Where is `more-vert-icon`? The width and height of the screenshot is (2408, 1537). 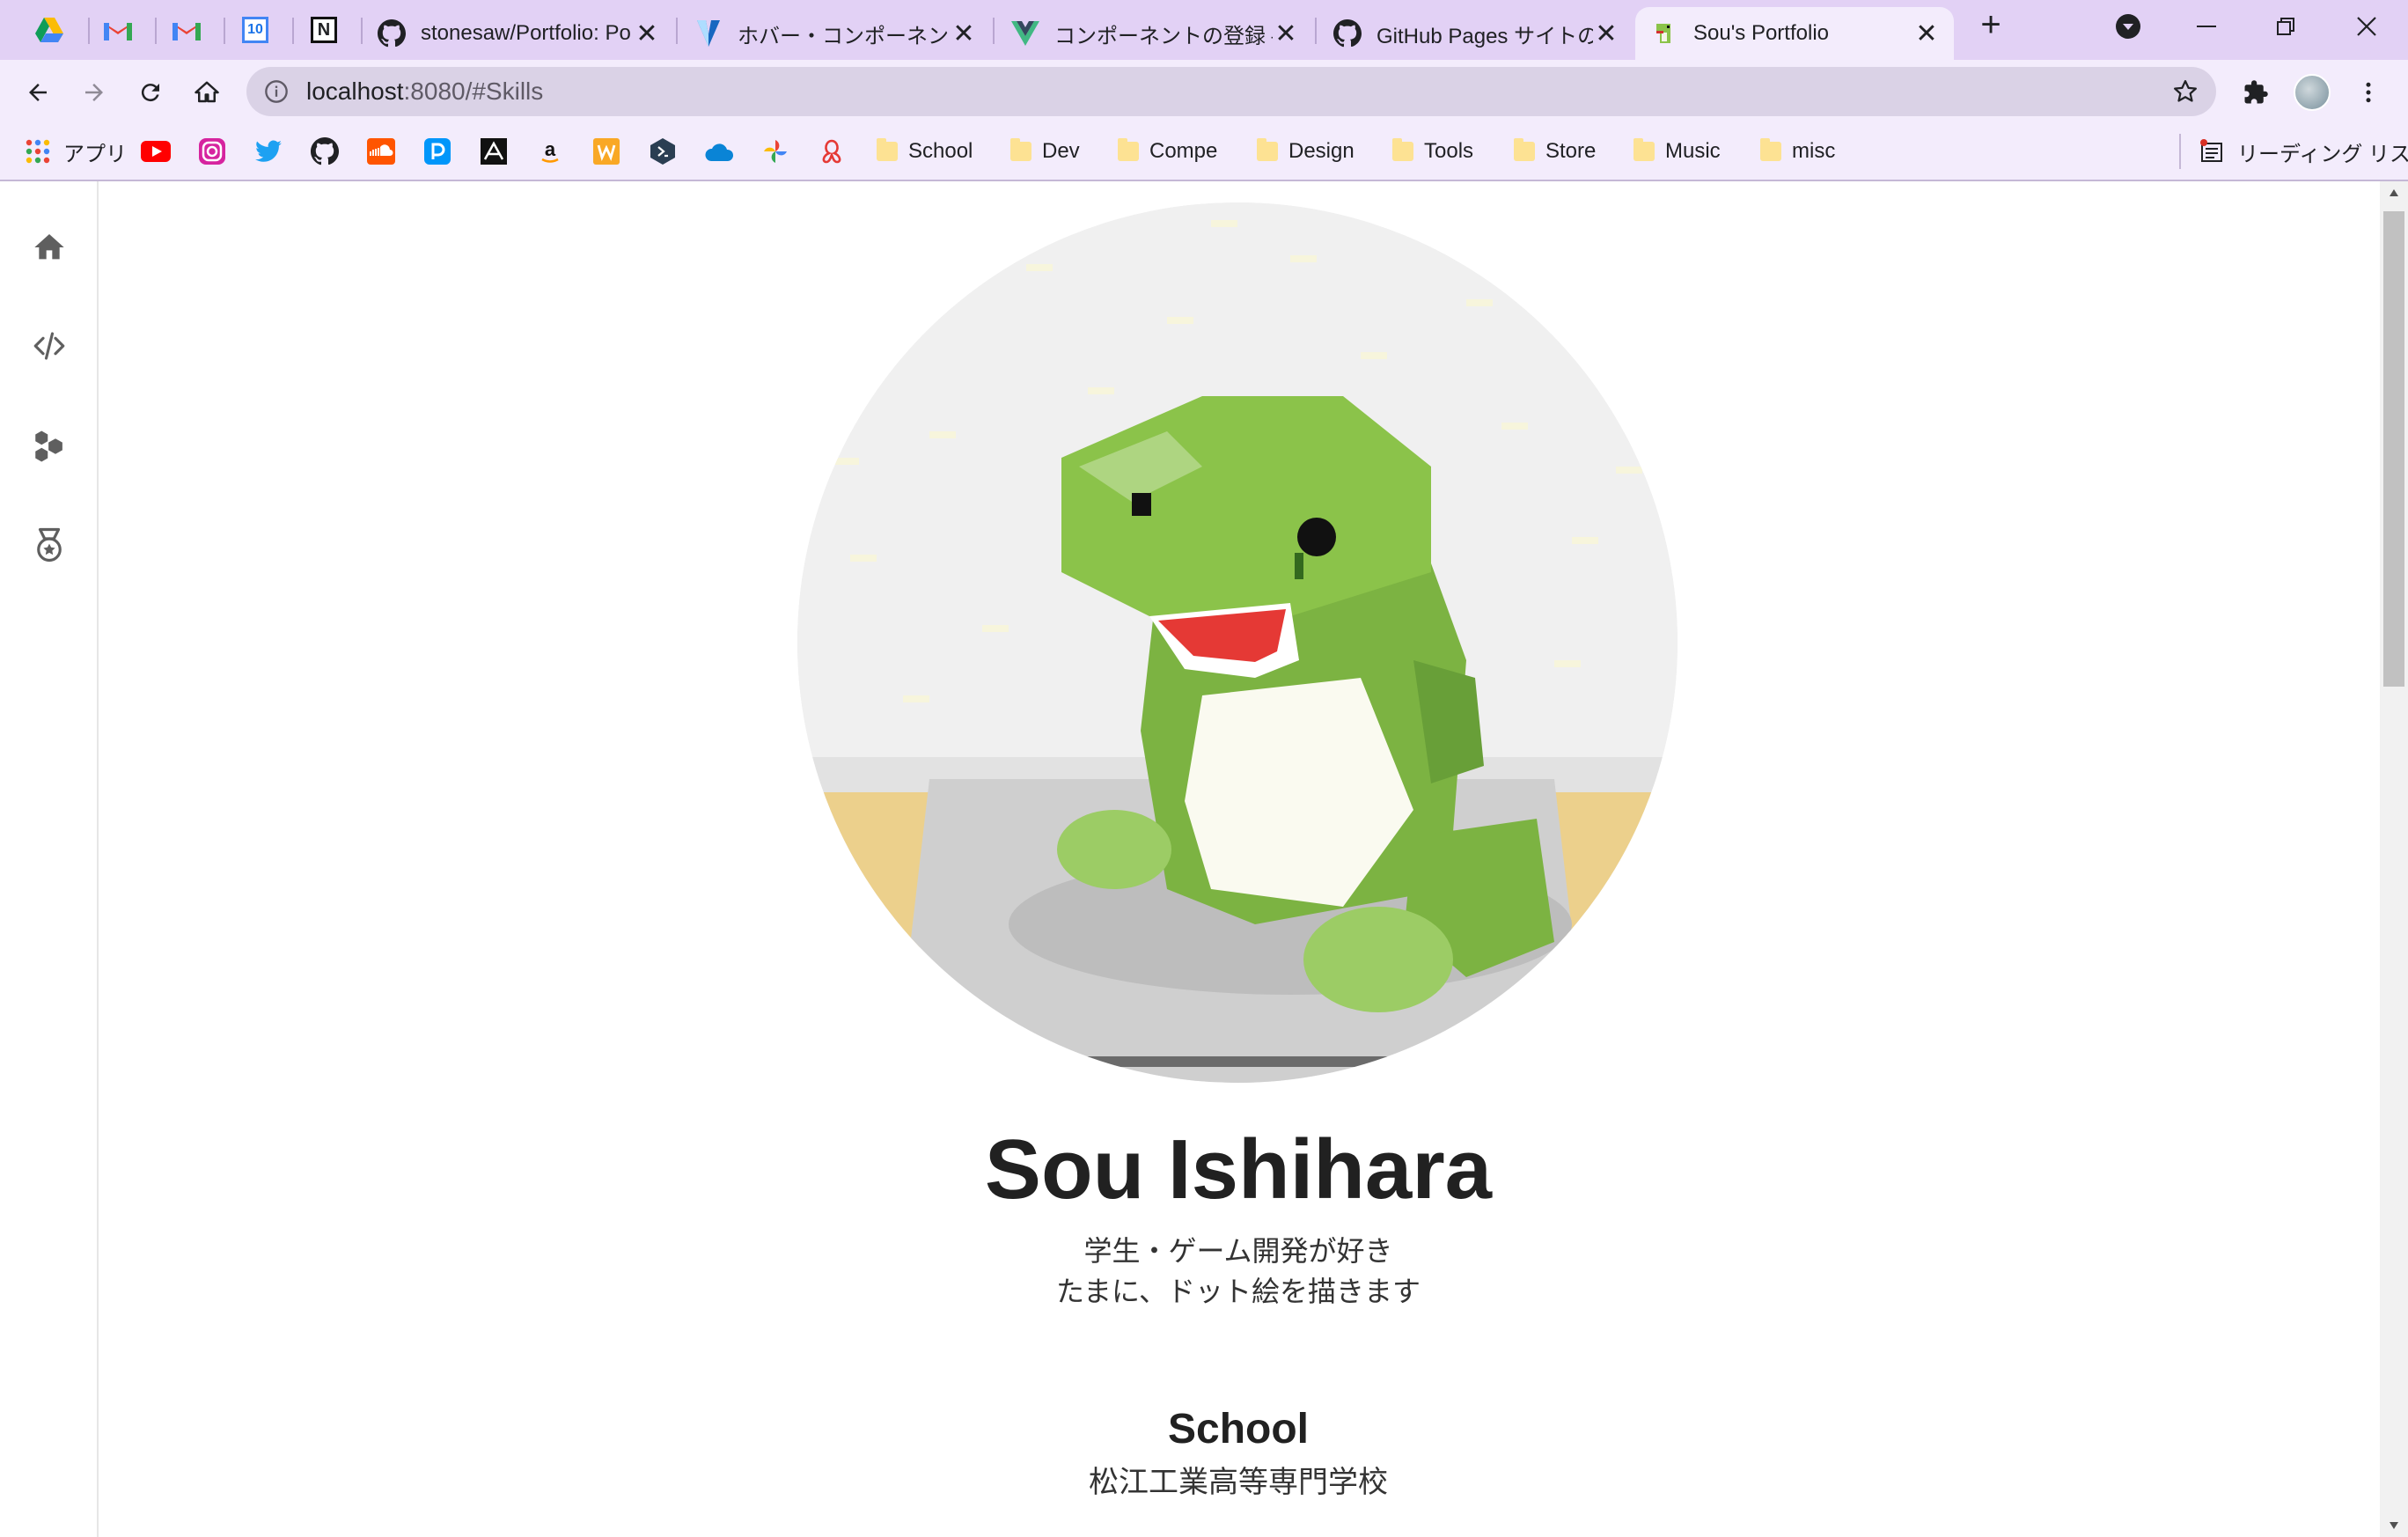
more-vert-icon is located at coordinates (2368, 92).